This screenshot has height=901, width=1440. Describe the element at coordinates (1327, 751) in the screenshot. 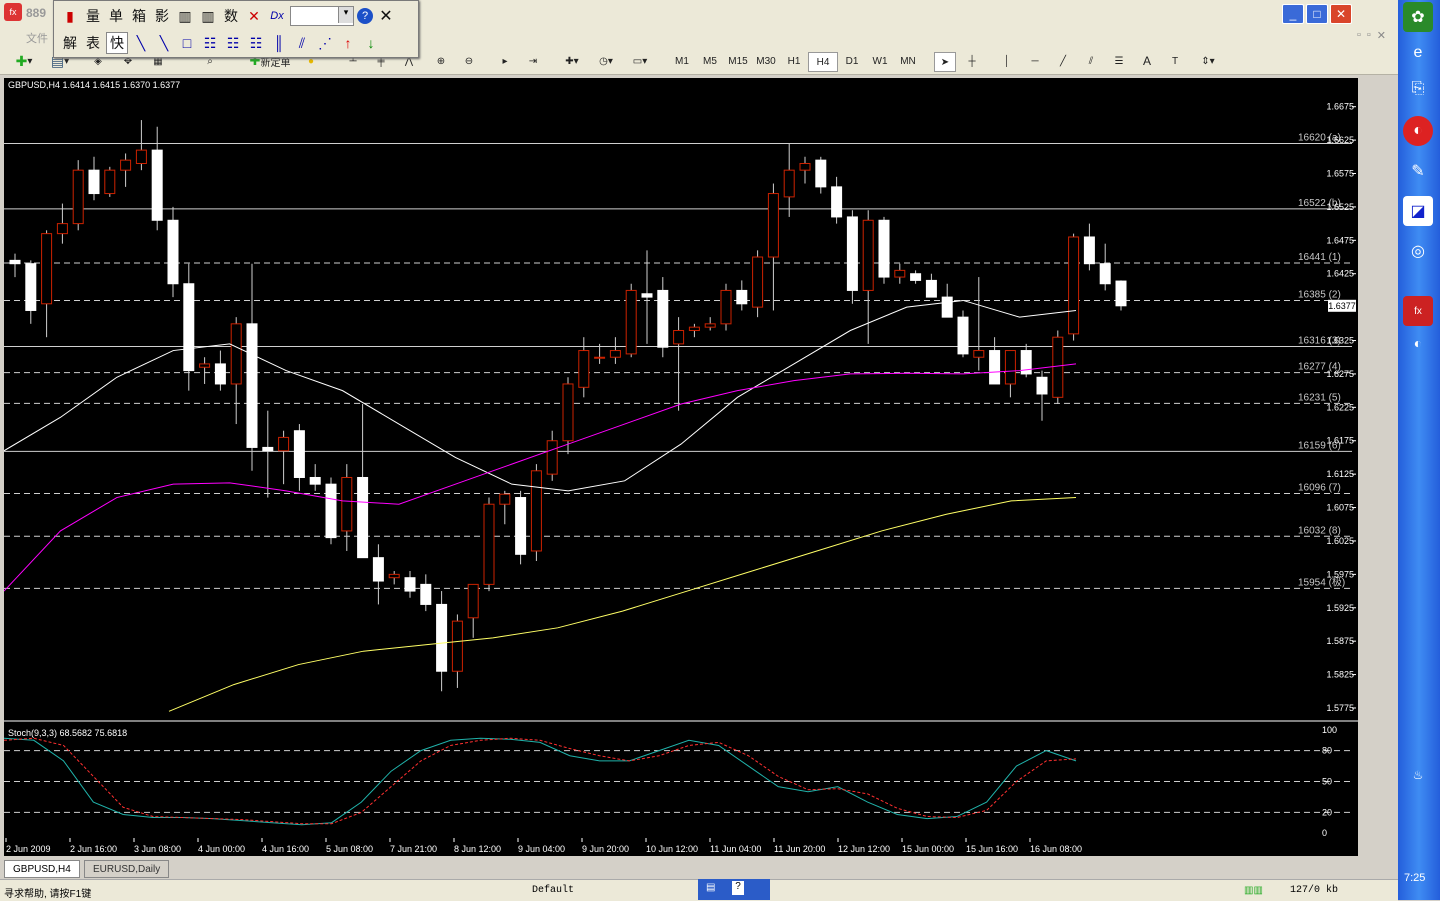

I see `stoch-tick-label: 80` at that location.